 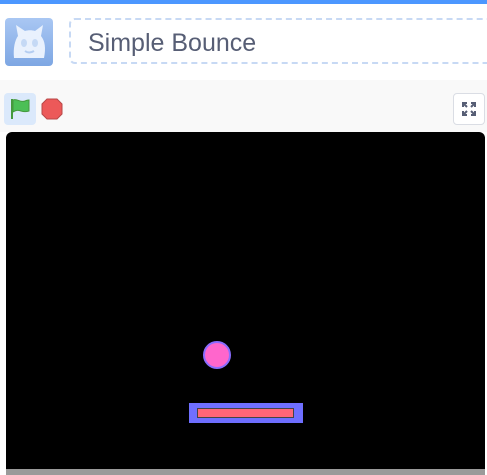 I want to click on paddle-sprite, so click(x=246, y=413).